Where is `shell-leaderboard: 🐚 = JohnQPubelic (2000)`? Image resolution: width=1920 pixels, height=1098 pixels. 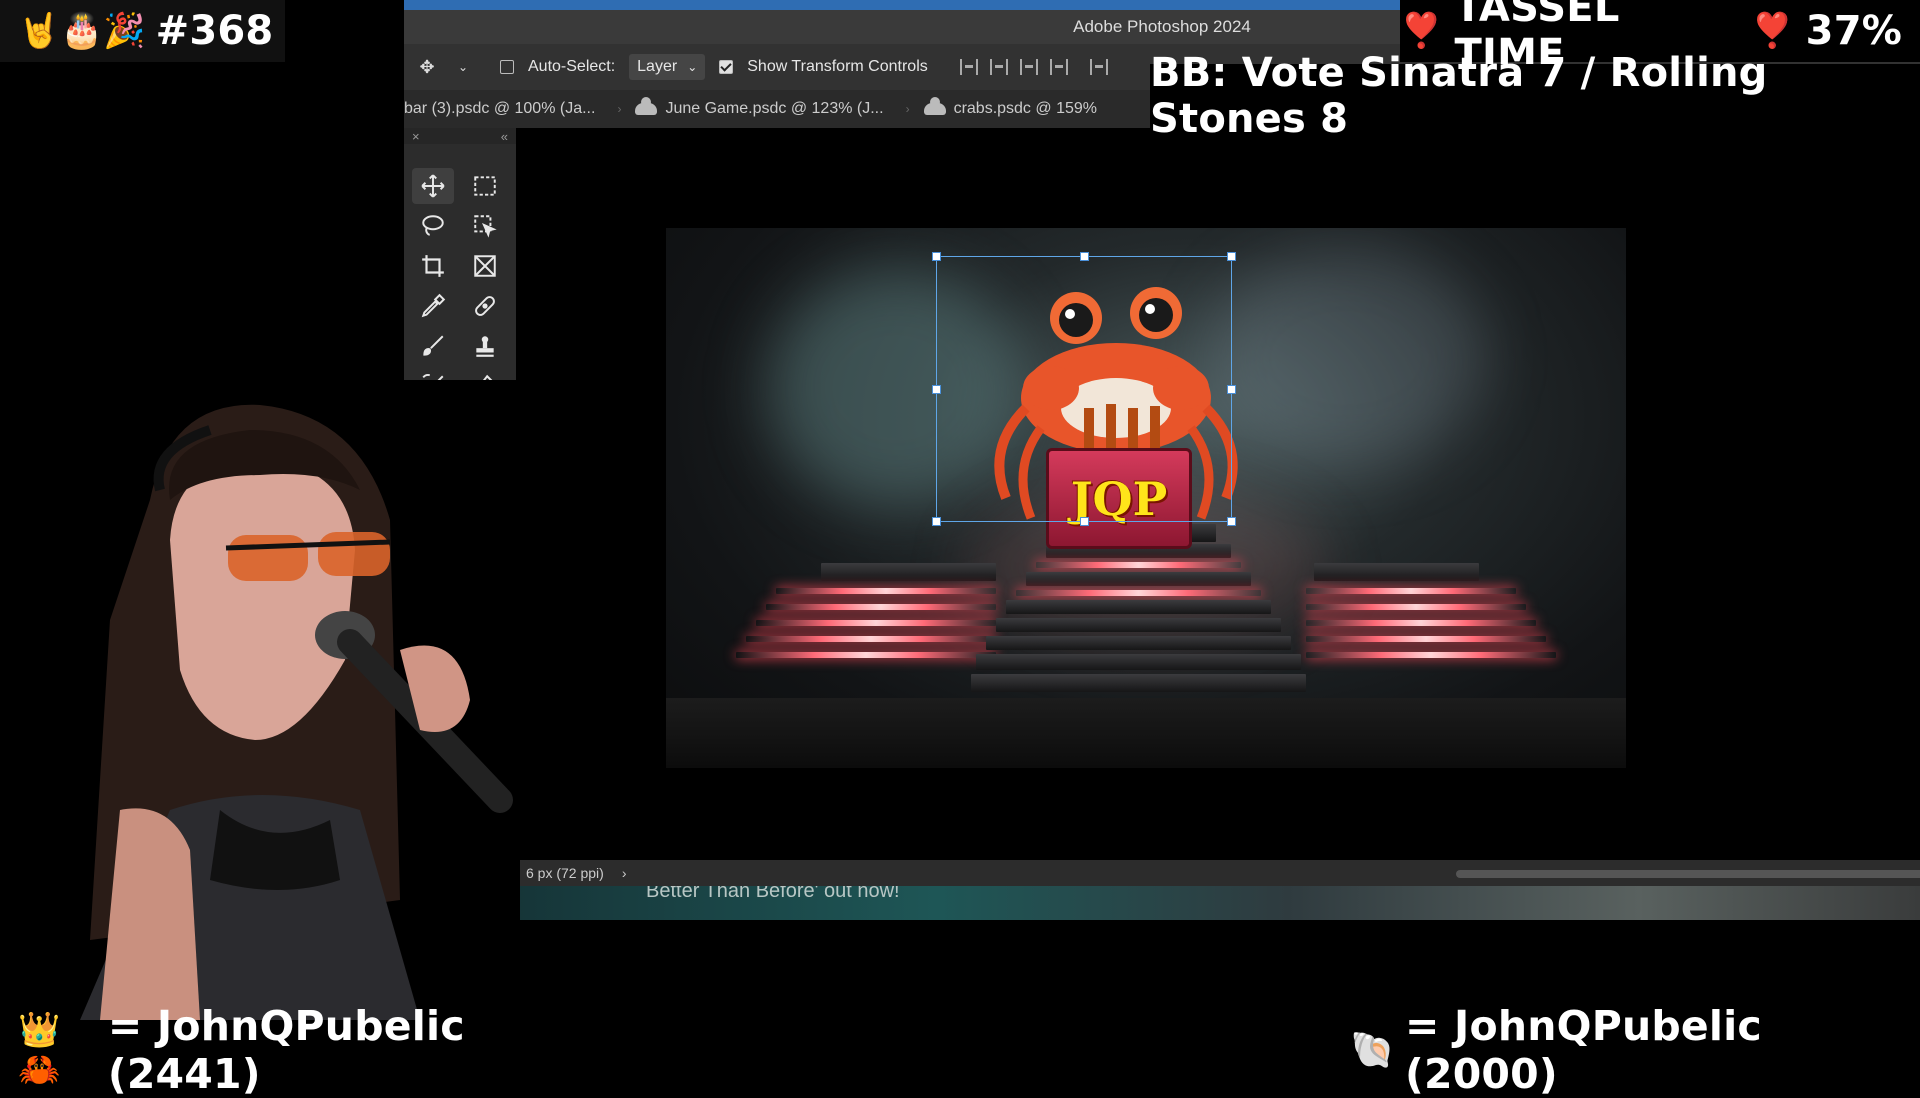 shell-leaderboard: 🐚 = JohnQPubelic (2000) is located at coordinates (1635, 1050).